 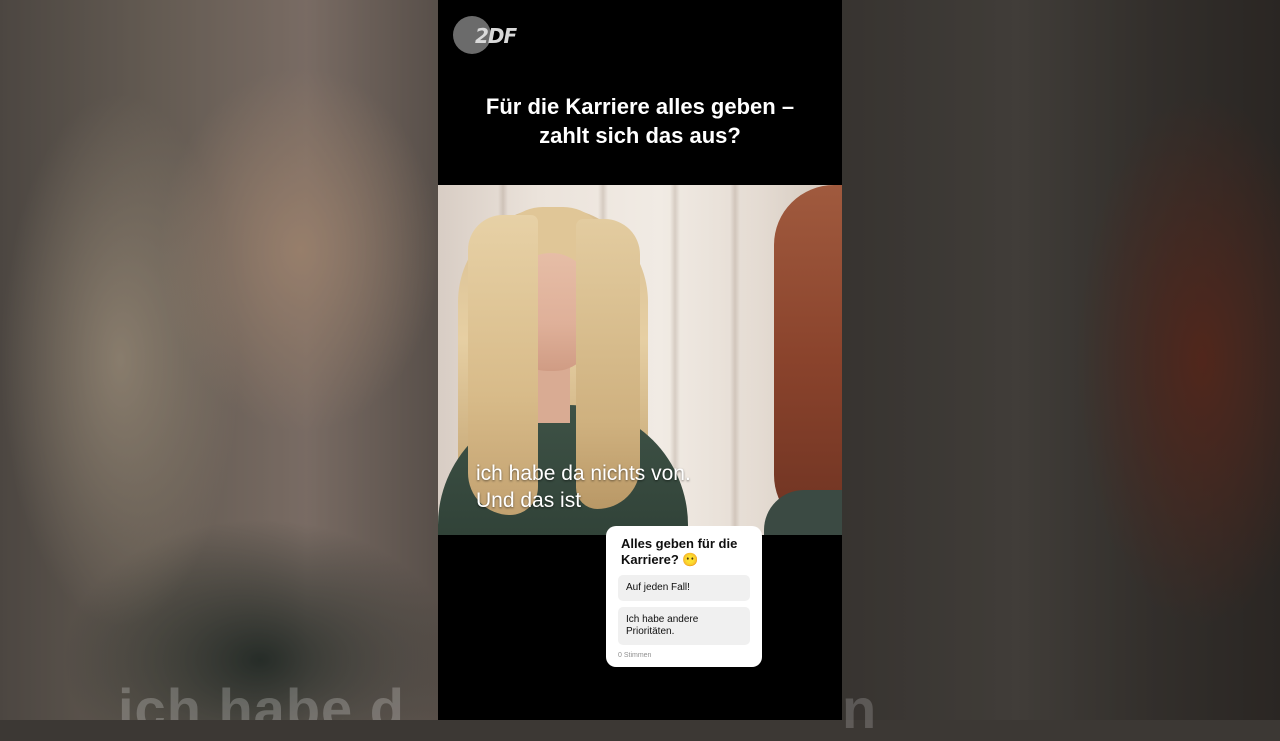 What do you see at coordinates (684, 588) in the screenshot?
I see `poll-option-yes: Auf jeden Fall!` at bounding box center [684, 588].